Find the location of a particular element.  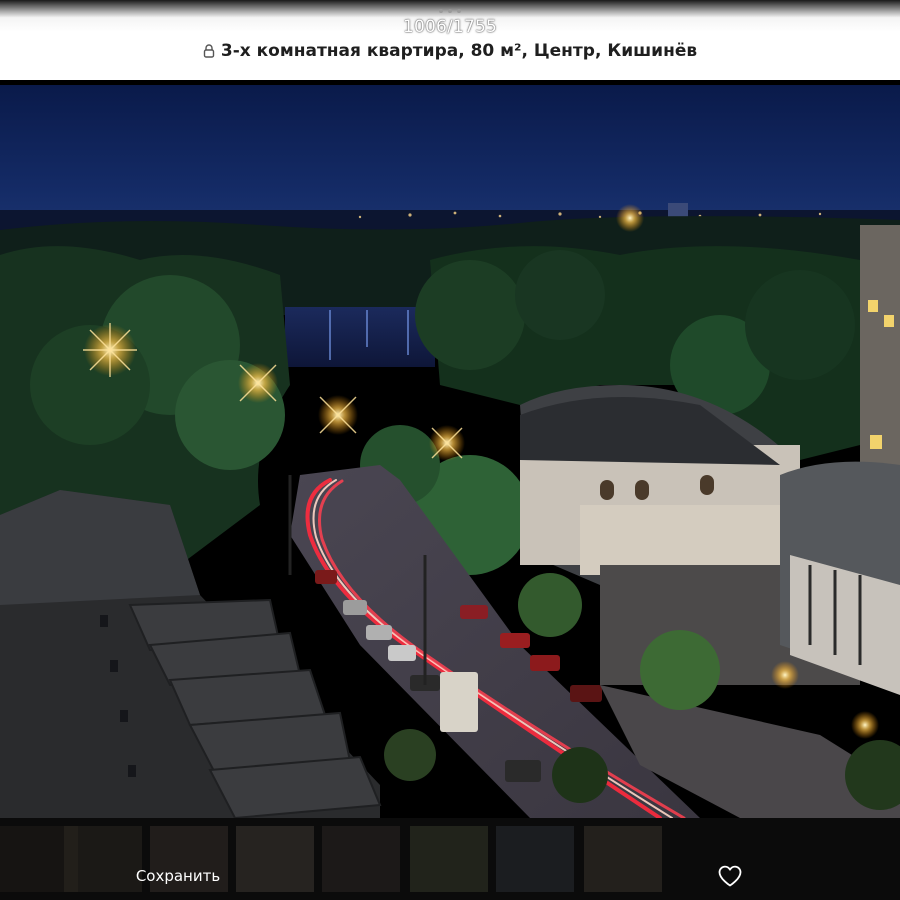

heart-icon is located at coordinates (730, 876).